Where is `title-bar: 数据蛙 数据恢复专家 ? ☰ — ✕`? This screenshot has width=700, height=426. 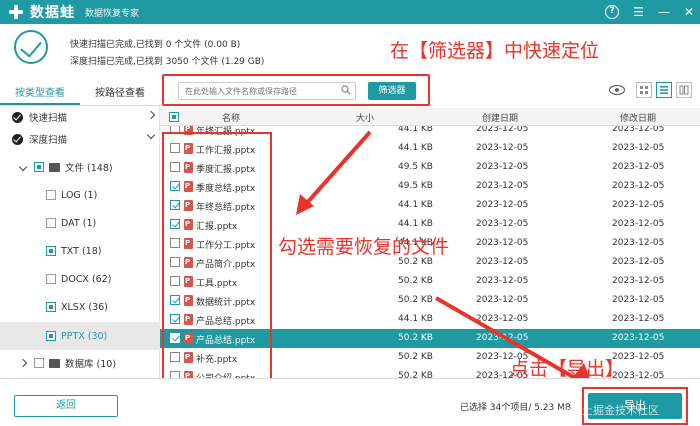 title-bar: 数据蛙 数据恢复专家 ? ☰ — ✕ is located at coordinates (350, 12).